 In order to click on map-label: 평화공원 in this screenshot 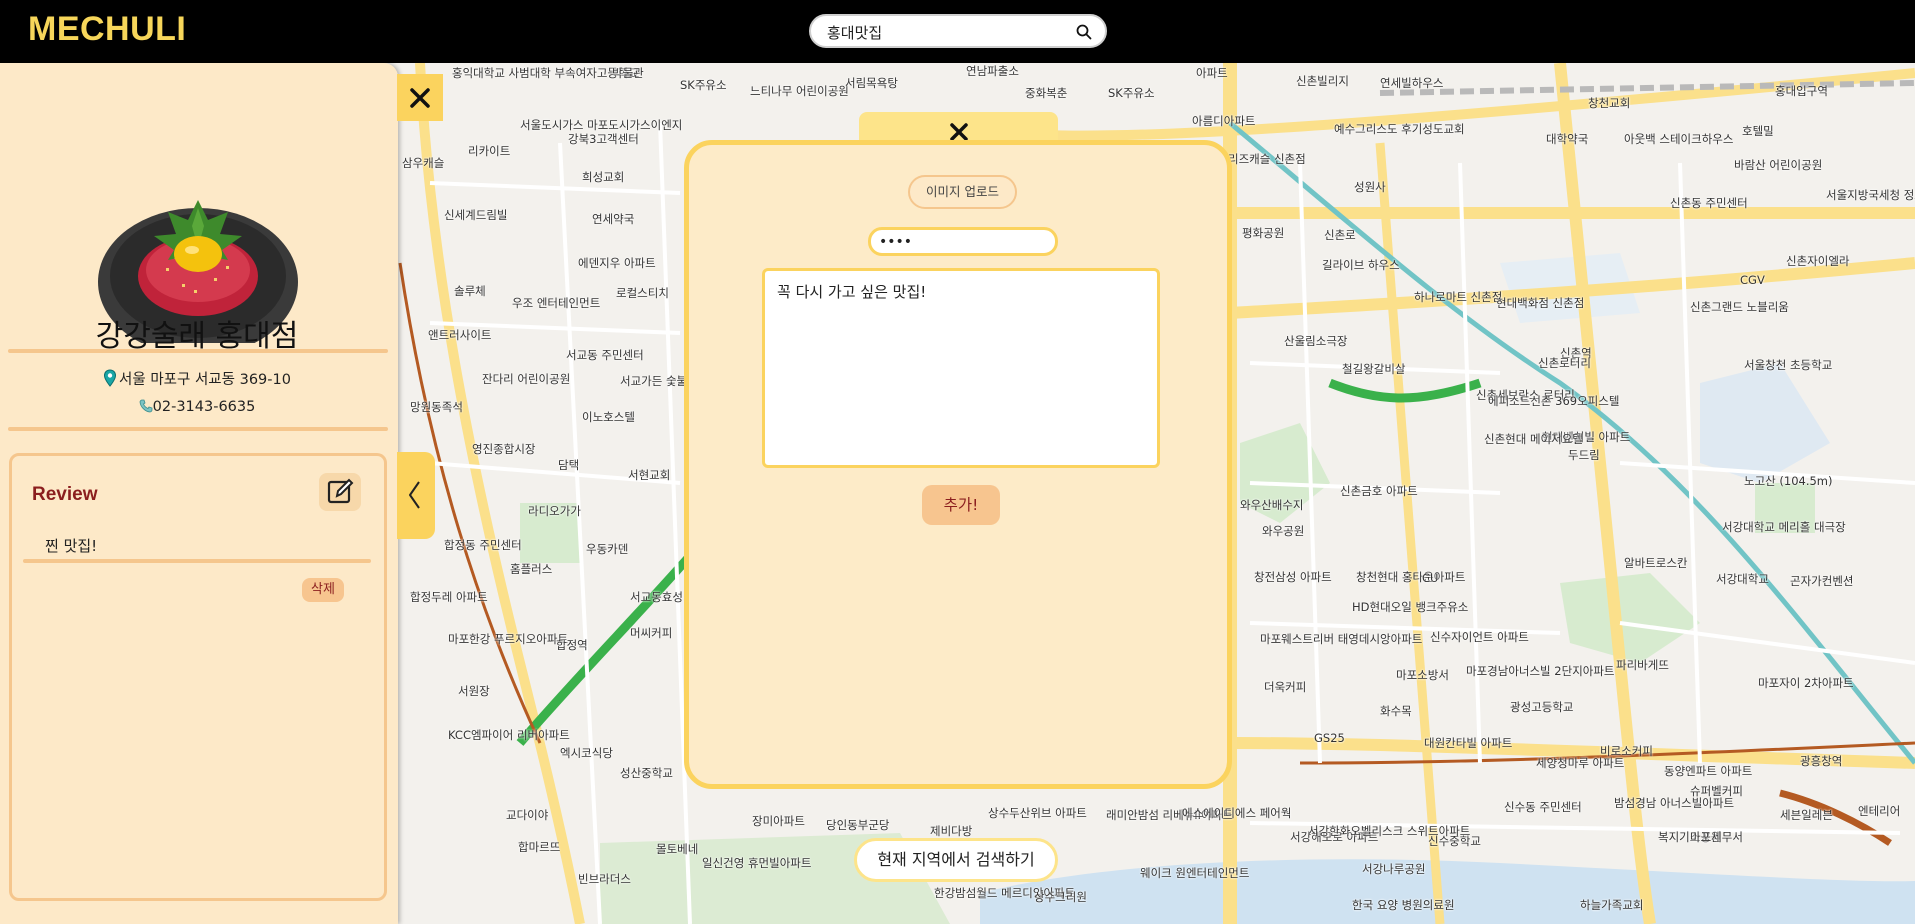, I will do `click(1263, 233)`.